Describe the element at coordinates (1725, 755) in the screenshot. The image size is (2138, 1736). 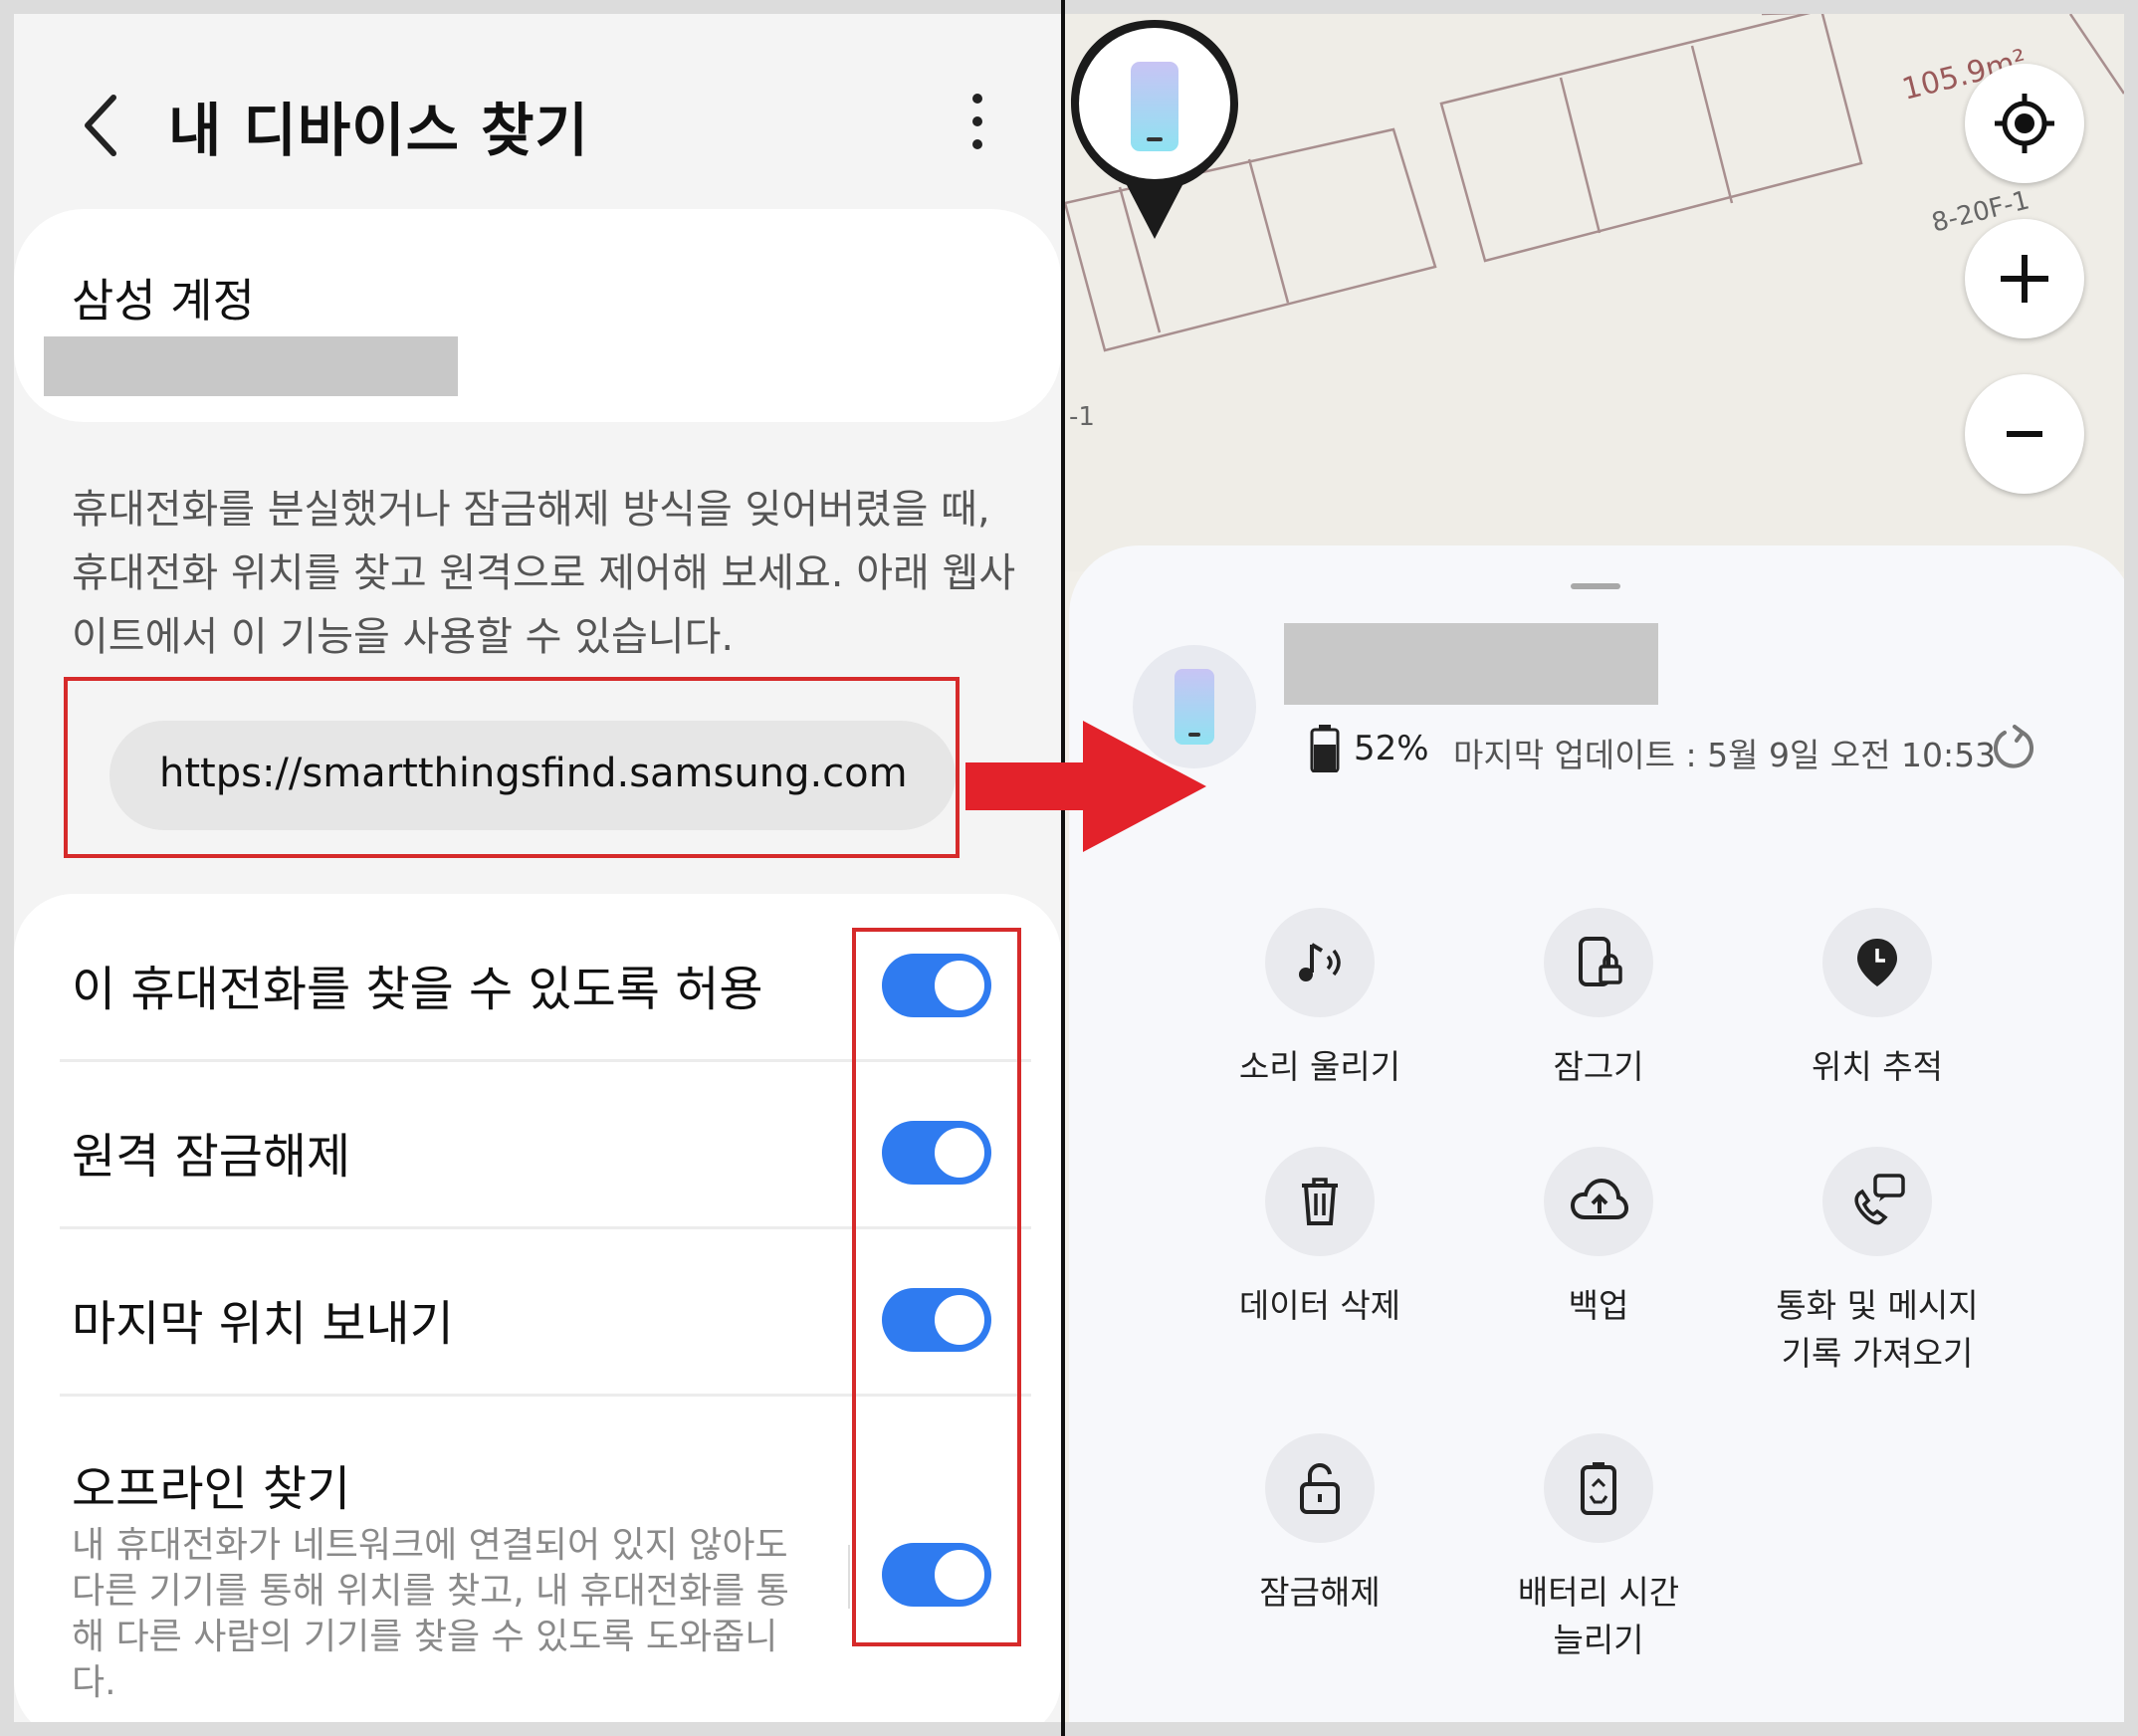
I see `last-update-time: 마지막 업데이트 : 5월 9일 오전 10:53` at that location.